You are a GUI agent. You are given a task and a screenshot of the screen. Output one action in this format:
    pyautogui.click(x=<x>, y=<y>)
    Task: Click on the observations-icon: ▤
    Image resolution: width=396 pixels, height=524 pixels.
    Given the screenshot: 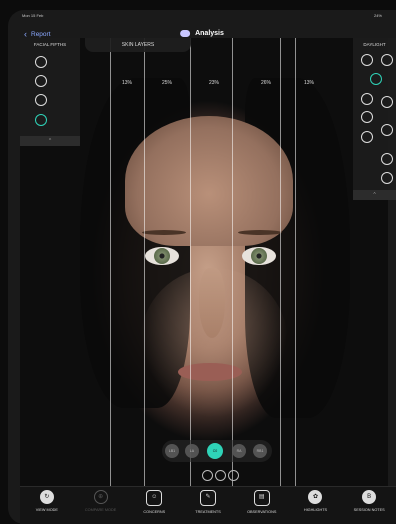 What is the action you would take?
    pyautogui.click(x=261, y=498)
    